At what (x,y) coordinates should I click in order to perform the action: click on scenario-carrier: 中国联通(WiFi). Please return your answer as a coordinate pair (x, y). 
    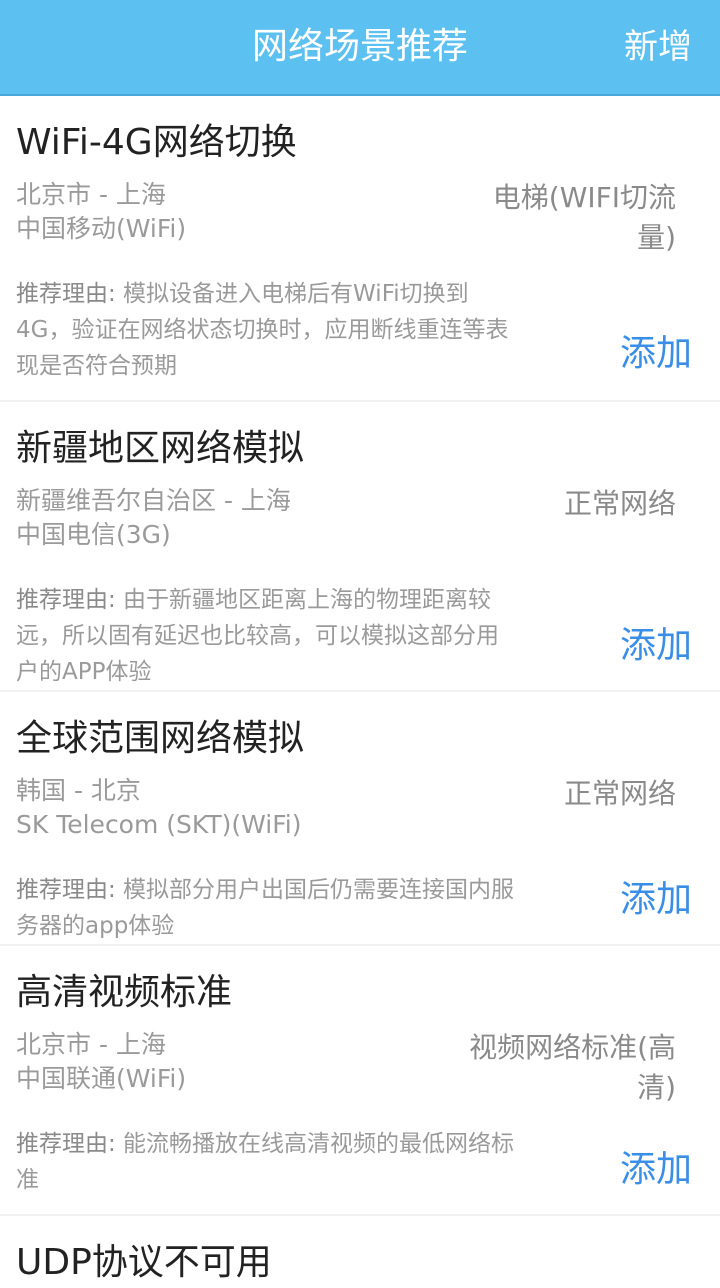
    Looking at the image, I should click on (101, 1078).